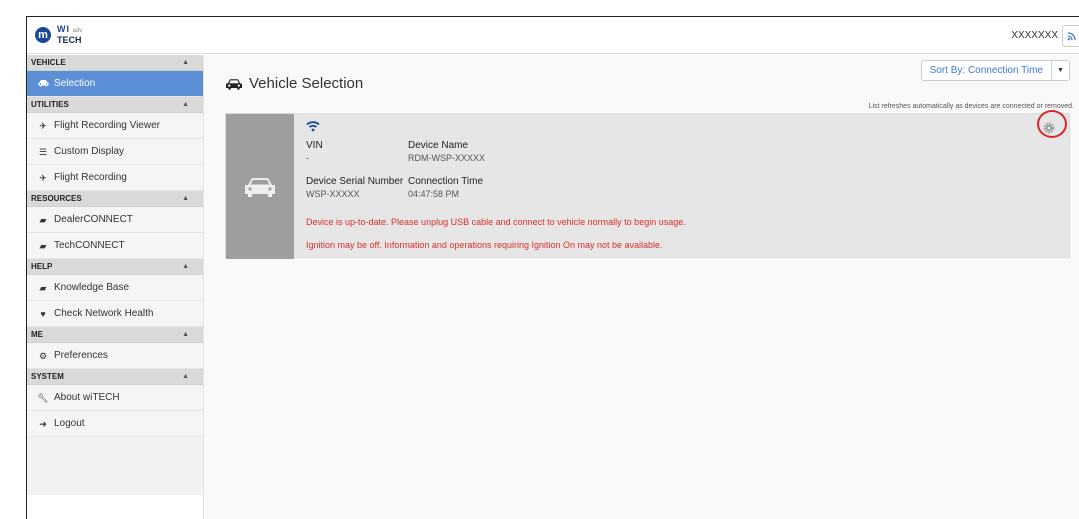  I want to click on sidebar-item-logout: ➜ Logout, so click(115, 424).